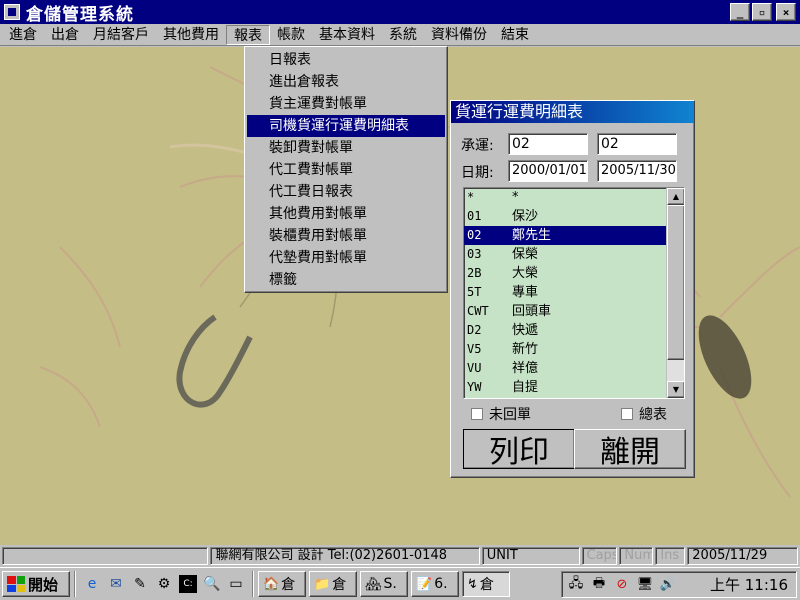  I want to click on summary-checkbox, so click(627, 414).